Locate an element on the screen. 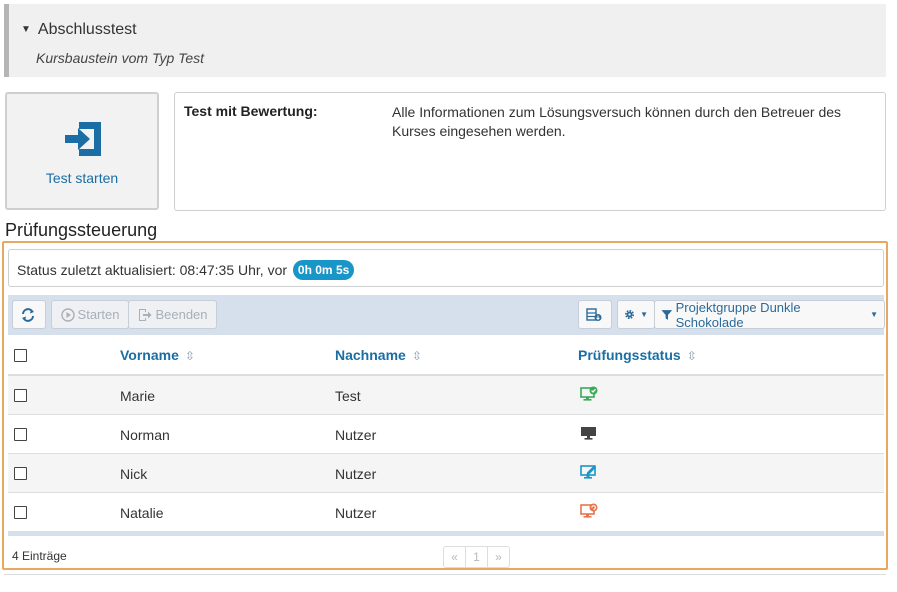 Image resolution: width=897 pixels, height=592 pixels. end-exam-label: Beenden is located at coordinates (181, 314).